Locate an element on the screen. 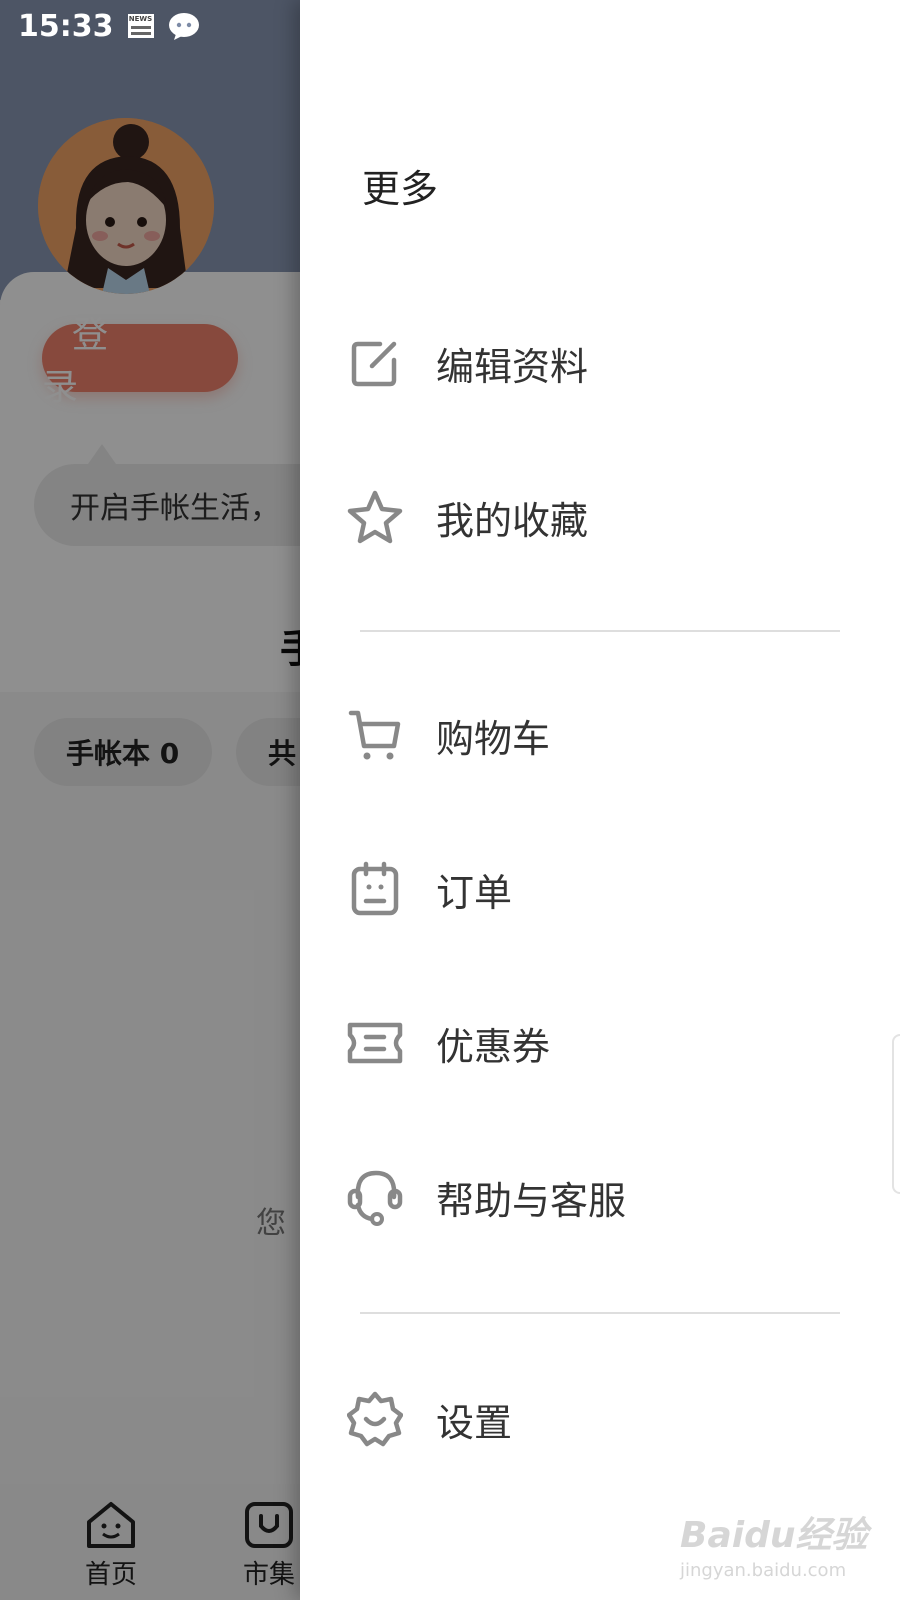 Image resolution: width=900 pixels, height=1600 pixels. menu-item-cart: 购物车 is located at coordinates (604, 735).